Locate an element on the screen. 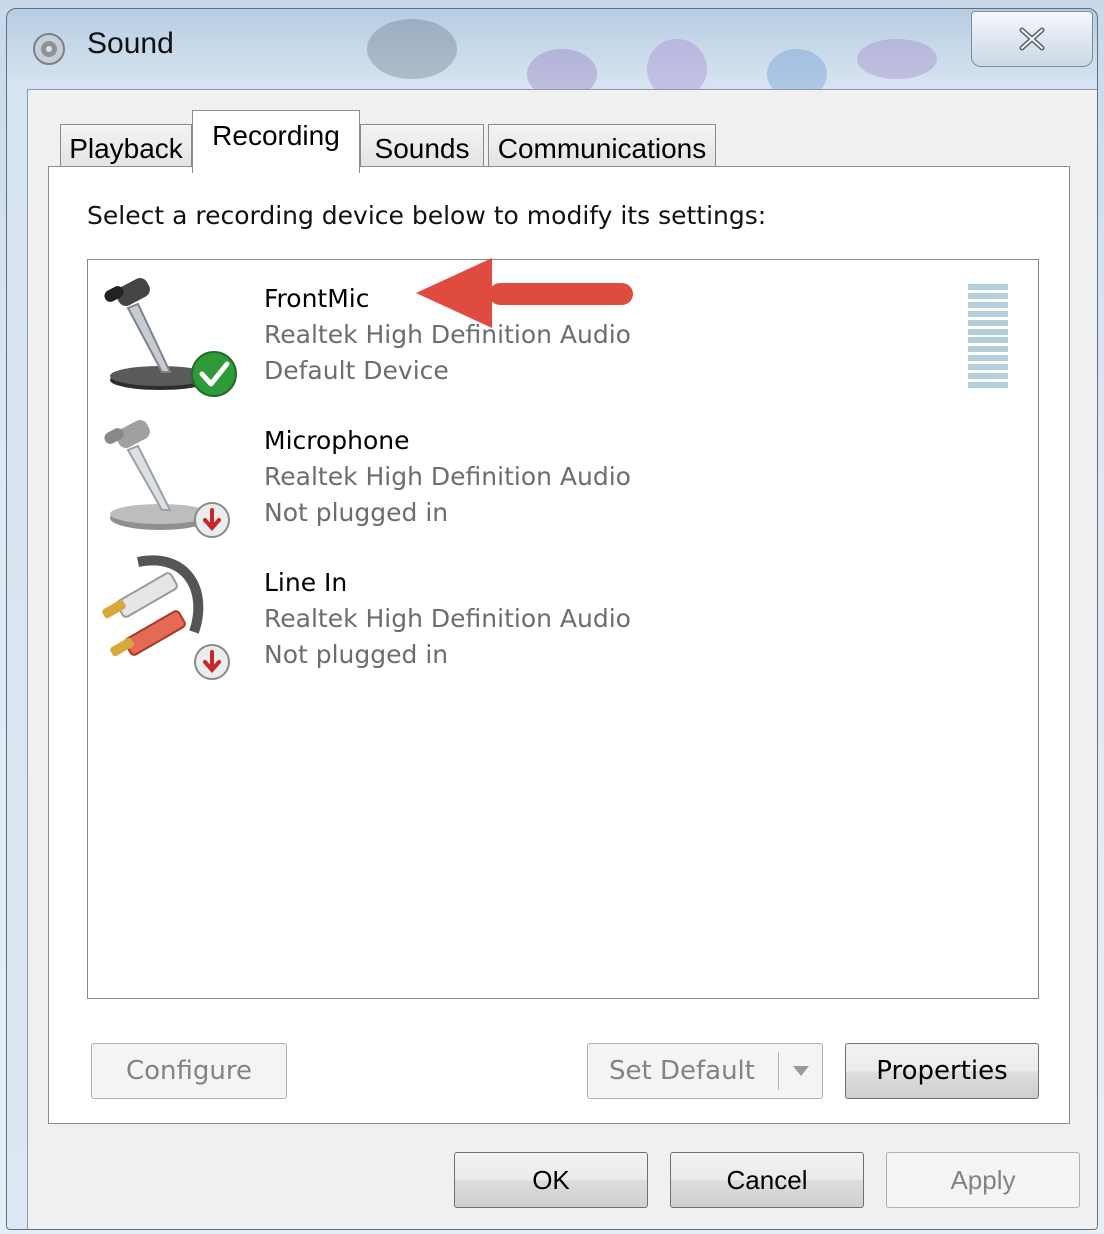  close-icon is located at coordinates (1032, 39).